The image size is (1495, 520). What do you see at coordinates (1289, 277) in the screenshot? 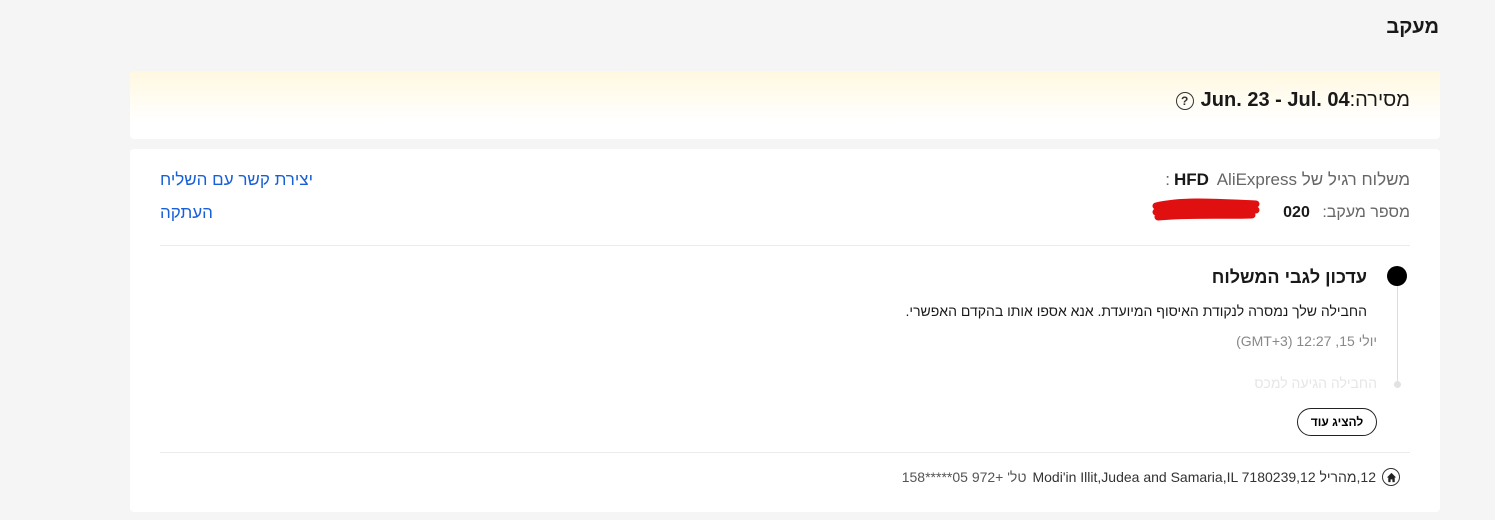
I see `event-title: עדכון לגבי המשלוח` at bounding box center [1289, 277].